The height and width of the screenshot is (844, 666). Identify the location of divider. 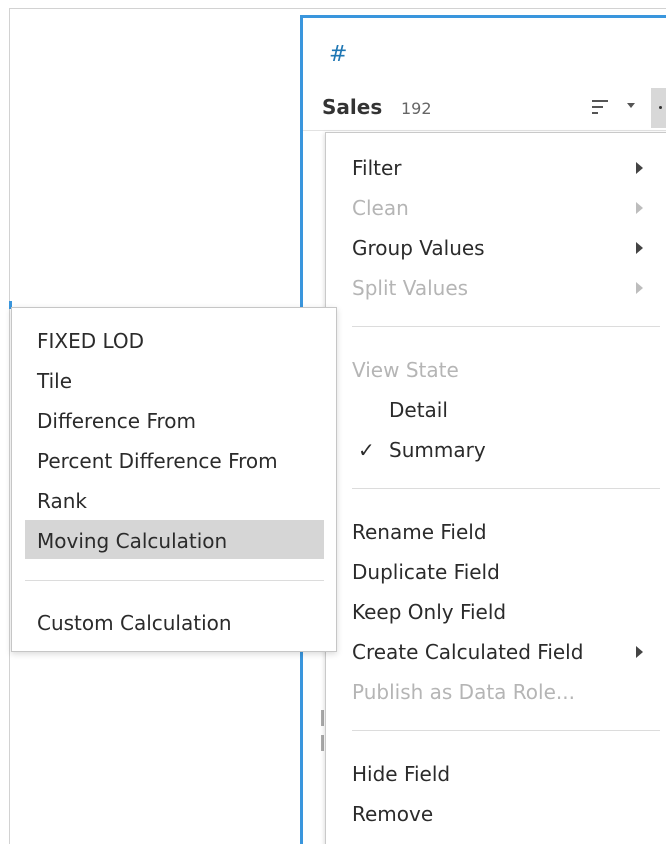
(484, 130).